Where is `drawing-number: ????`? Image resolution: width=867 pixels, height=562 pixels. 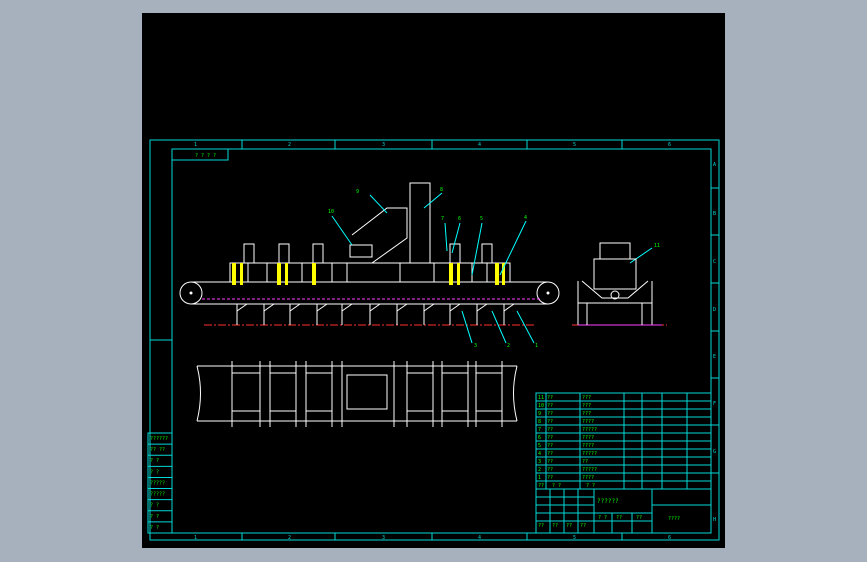 drawing-number: ???? is located at coordinates (674, 519).